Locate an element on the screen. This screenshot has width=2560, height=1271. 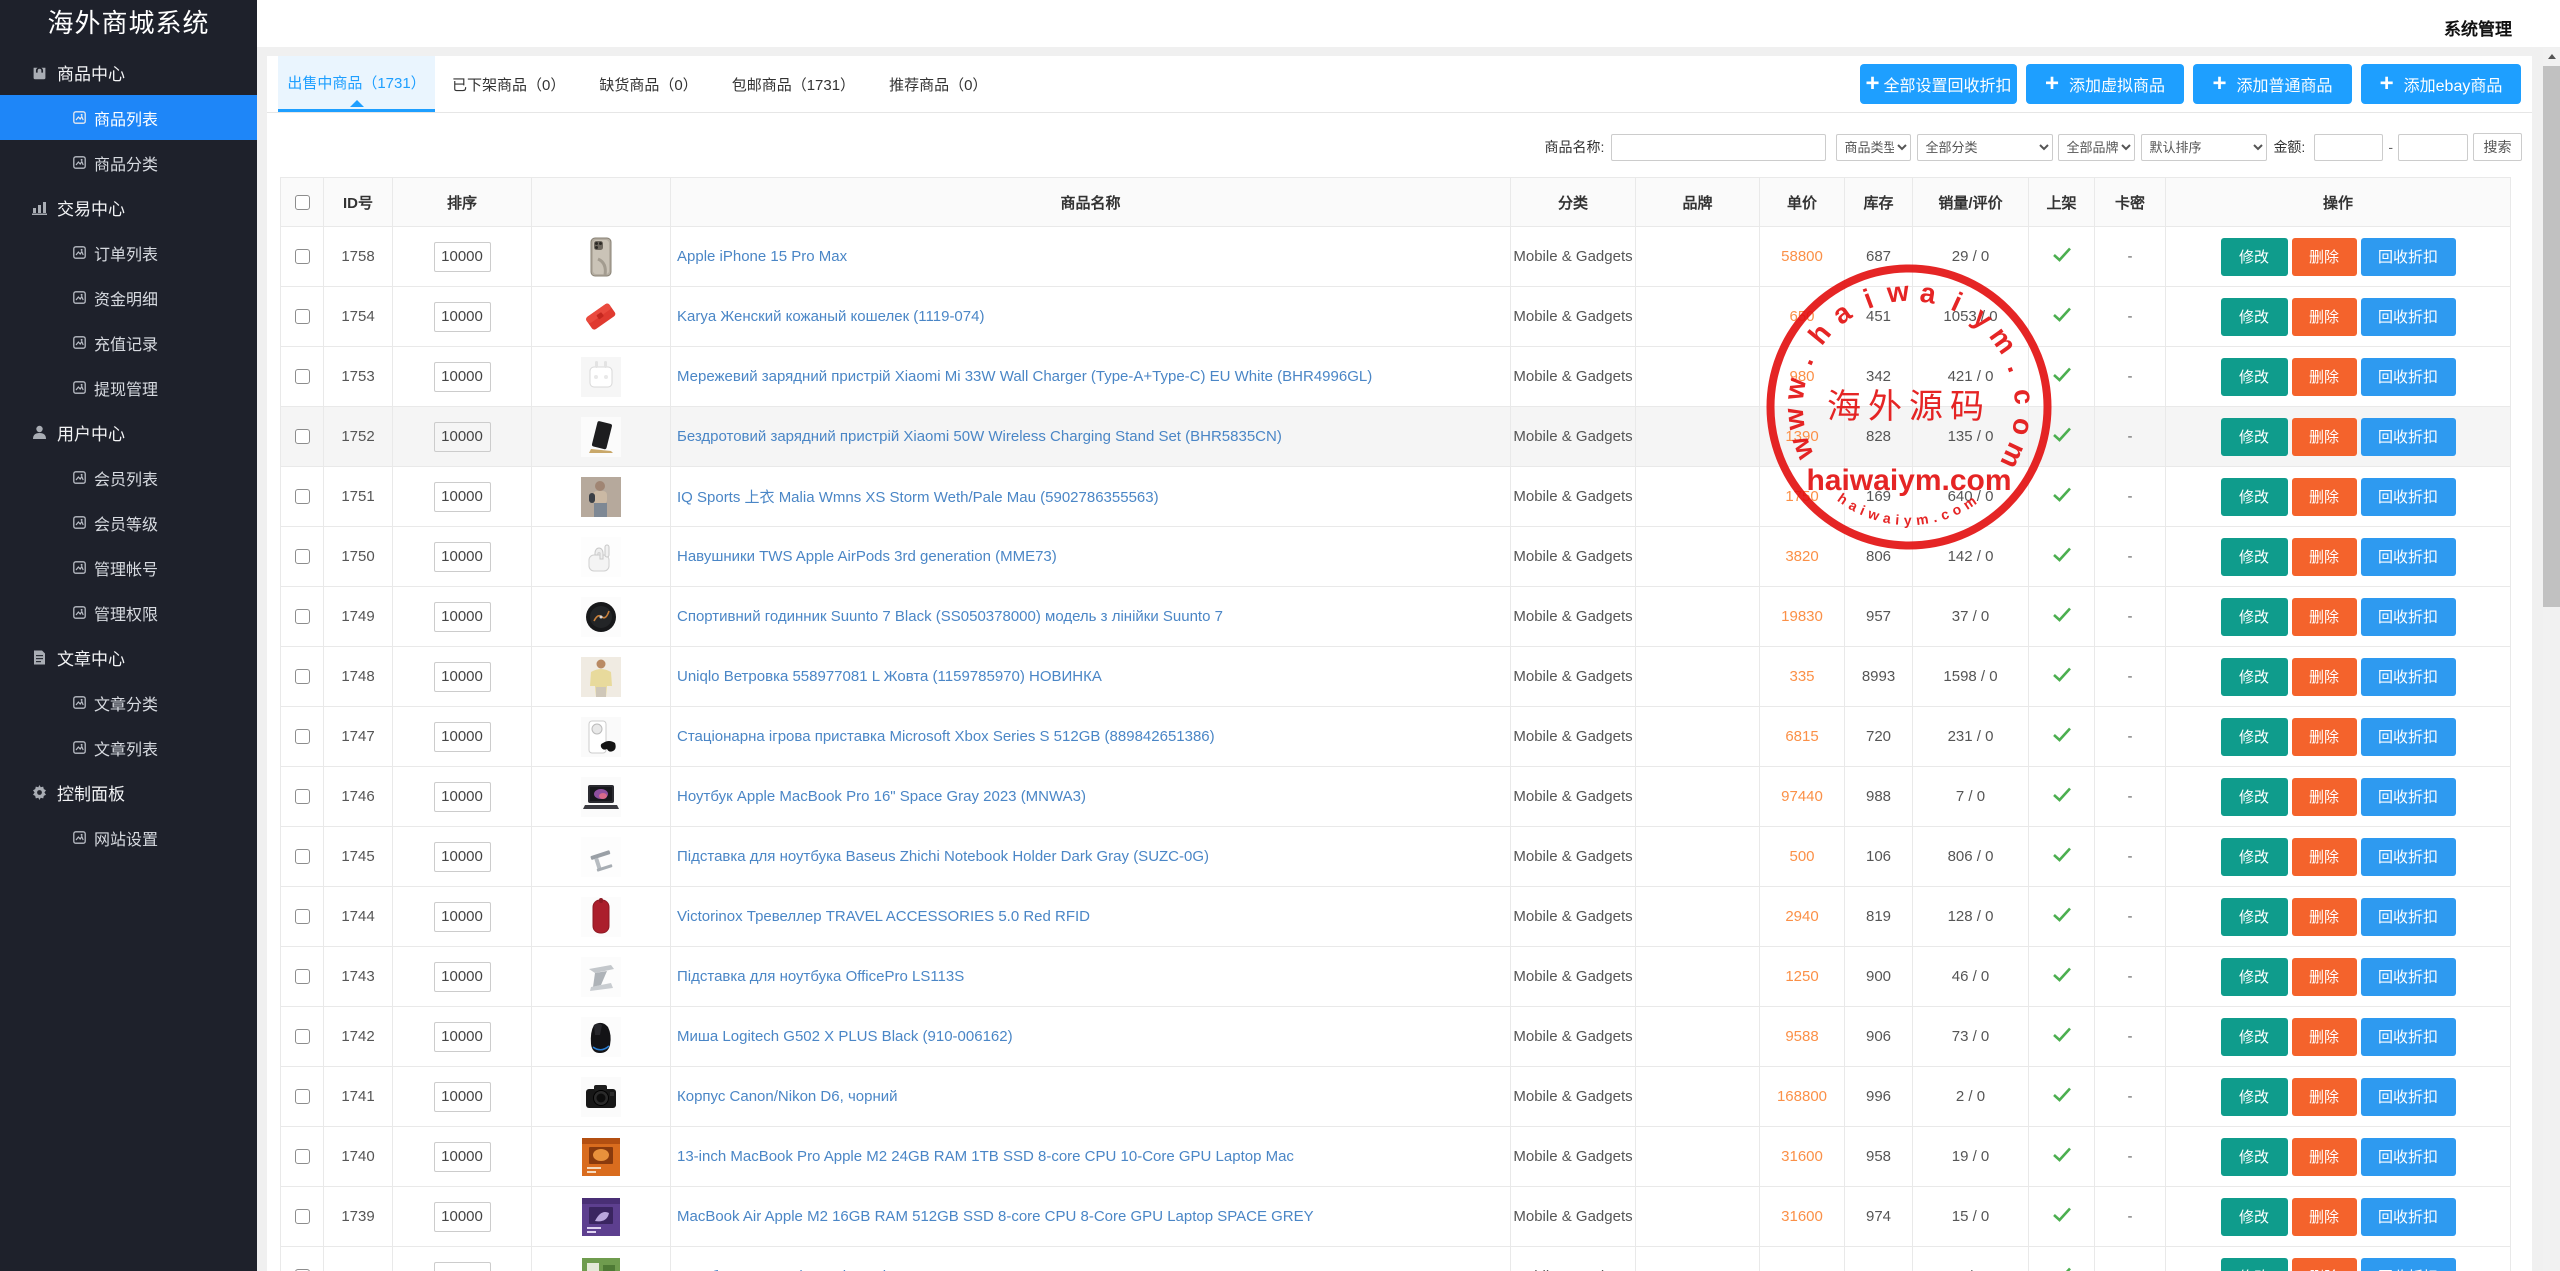
svg-text: haiwaiym.com is located at coordinates (1908, 480).